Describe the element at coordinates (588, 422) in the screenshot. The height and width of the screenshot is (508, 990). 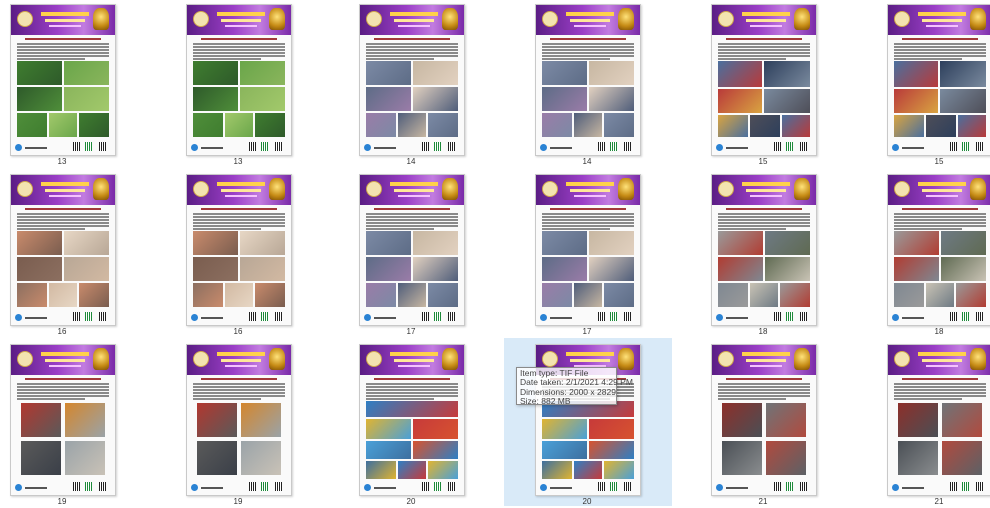
I see `file-tile: 20` at that location.